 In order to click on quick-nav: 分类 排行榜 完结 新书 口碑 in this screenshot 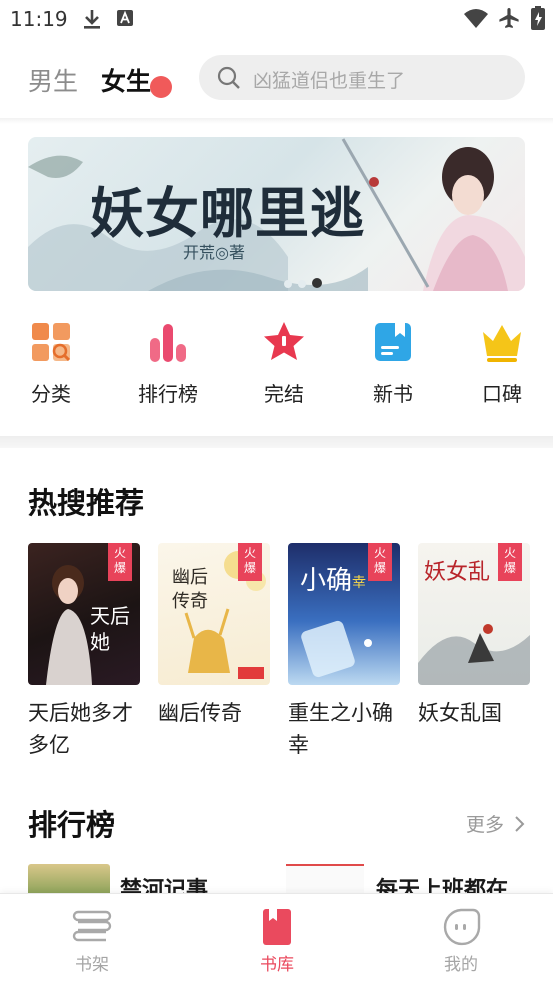, I will do `click(276, 370)`.